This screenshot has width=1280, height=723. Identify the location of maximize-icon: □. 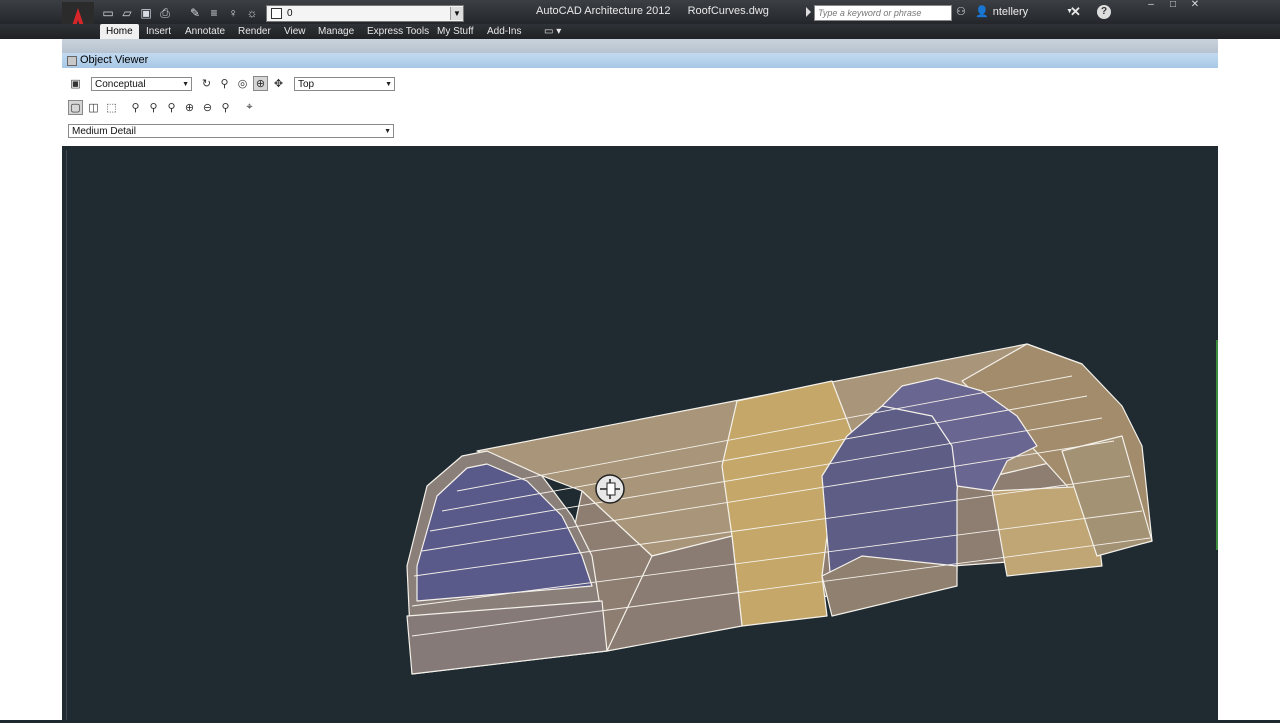
(1173, 6).